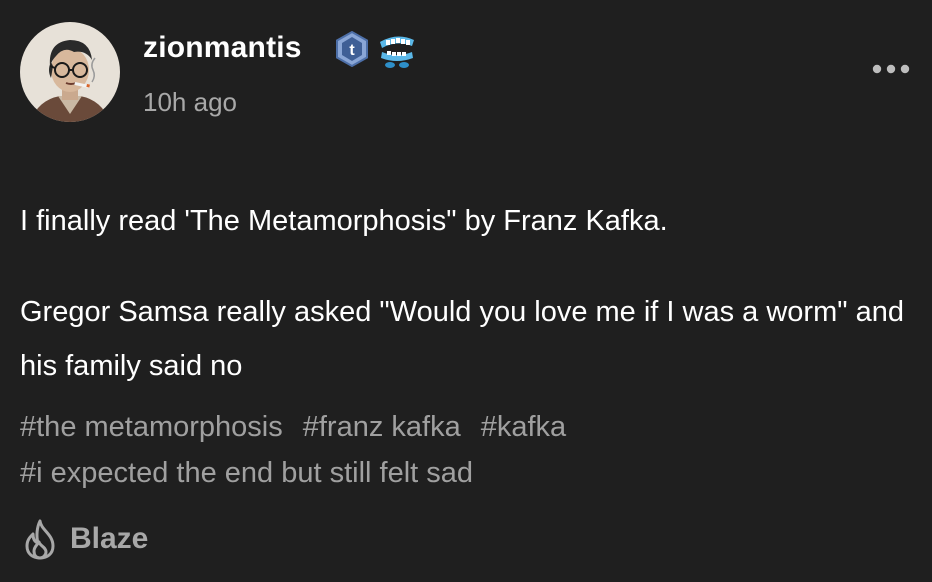  I want to click on avatar, so click(70, 72).